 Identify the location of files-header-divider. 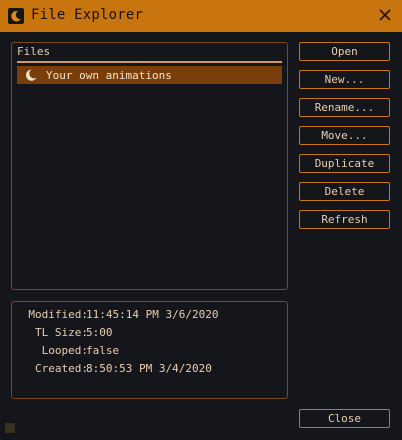
(149, 62).